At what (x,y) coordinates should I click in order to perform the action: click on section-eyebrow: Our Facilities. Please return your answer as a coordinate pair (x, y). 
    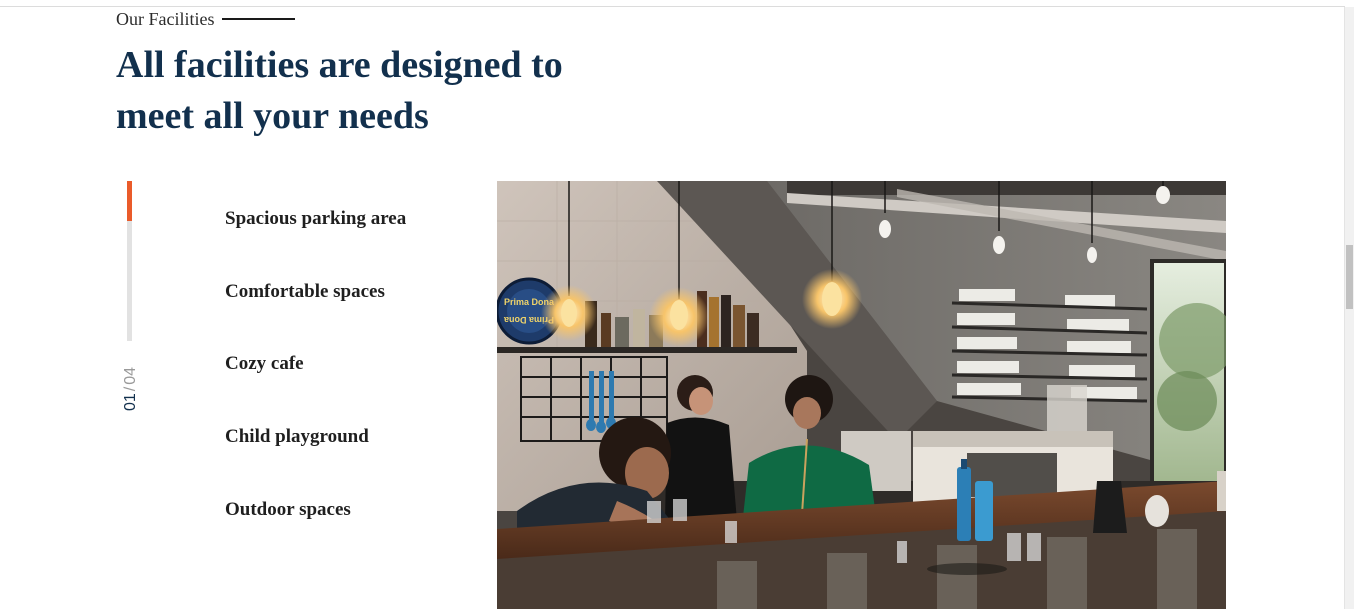
    Looking at the image, I should click on (206, 19).